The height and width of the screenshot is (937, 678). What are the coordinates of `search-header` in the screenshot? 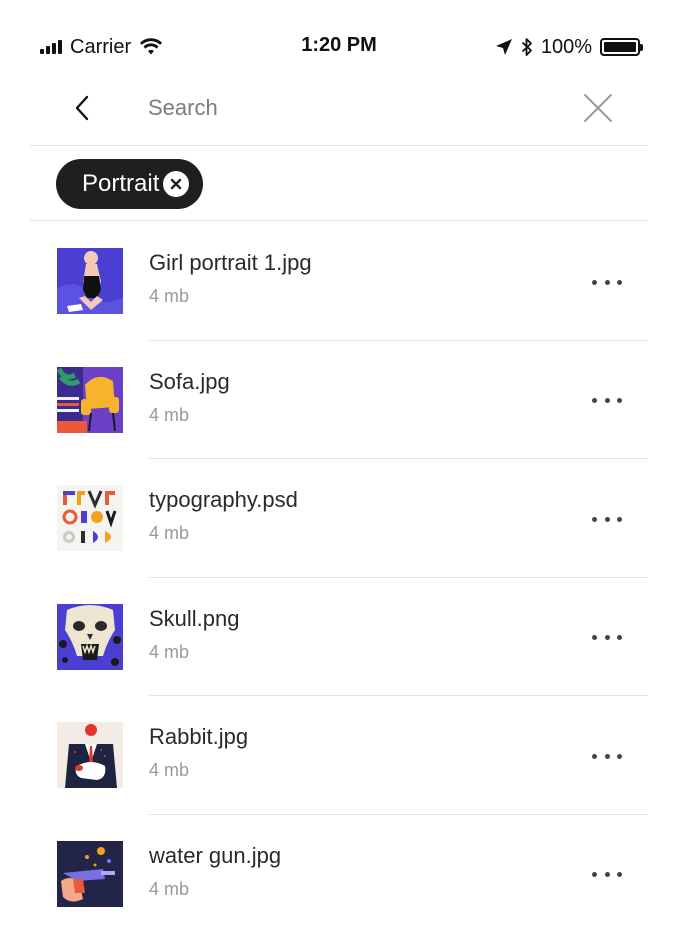 It's located at (339, 108).